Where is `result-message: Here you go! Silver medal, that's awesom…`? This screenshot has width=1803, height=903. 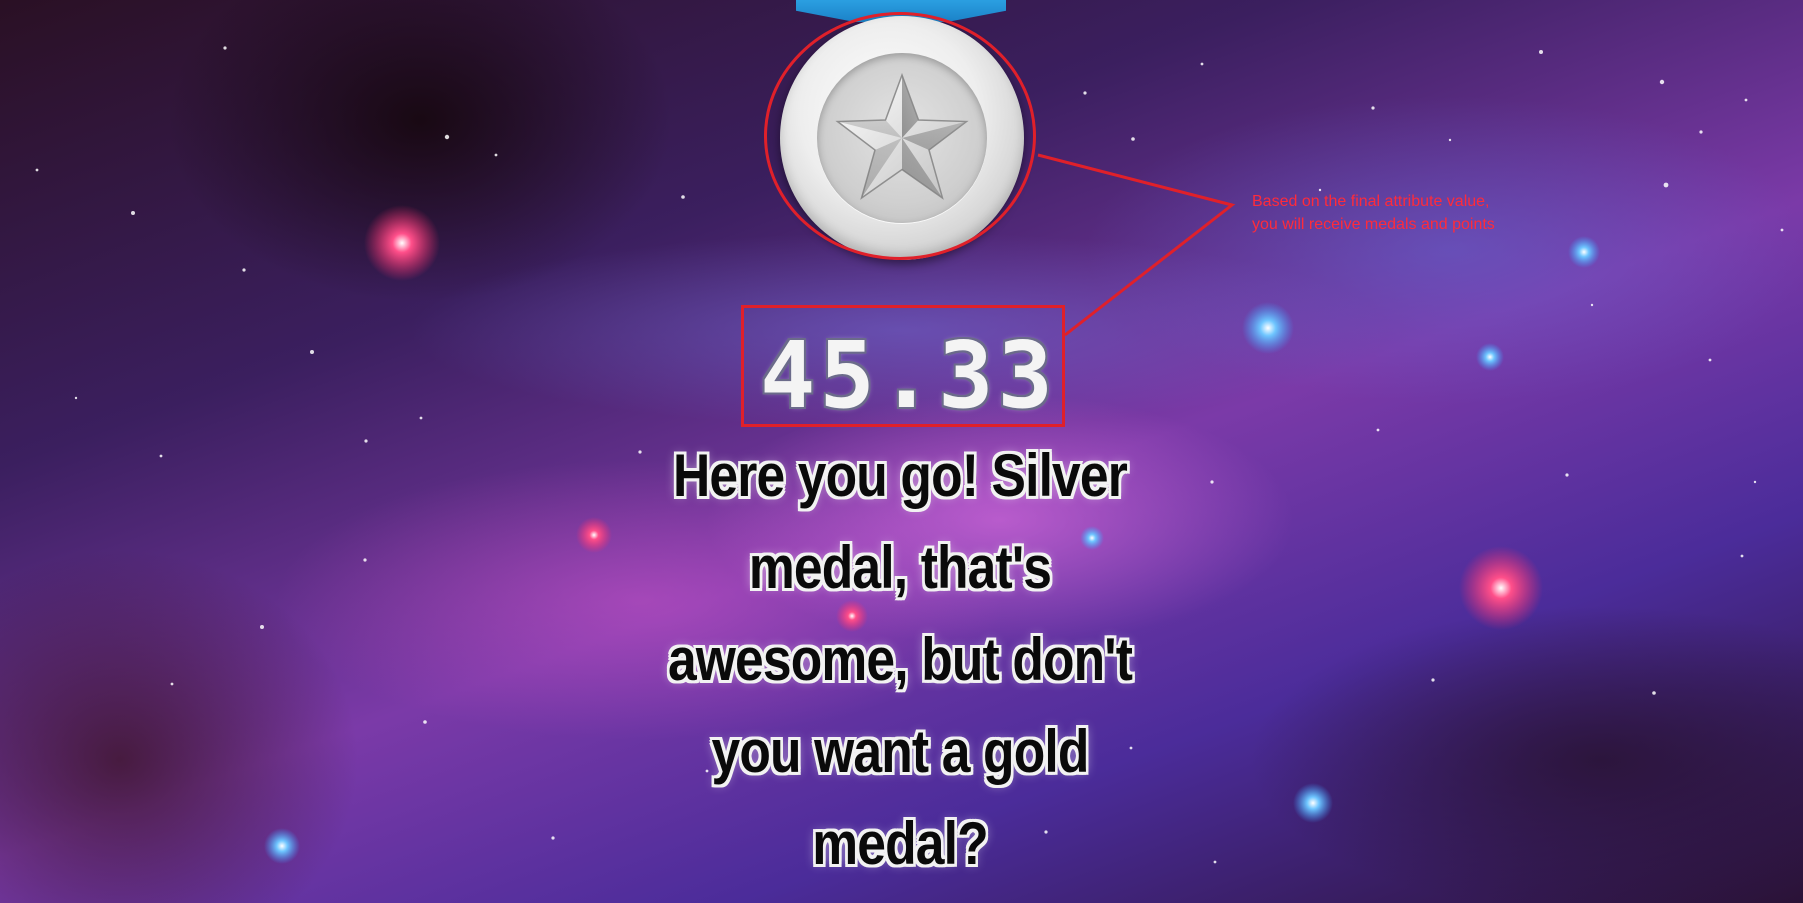
result-message: Here you go! Silver medal, that's awesom… is located at coordinates (900, 659).